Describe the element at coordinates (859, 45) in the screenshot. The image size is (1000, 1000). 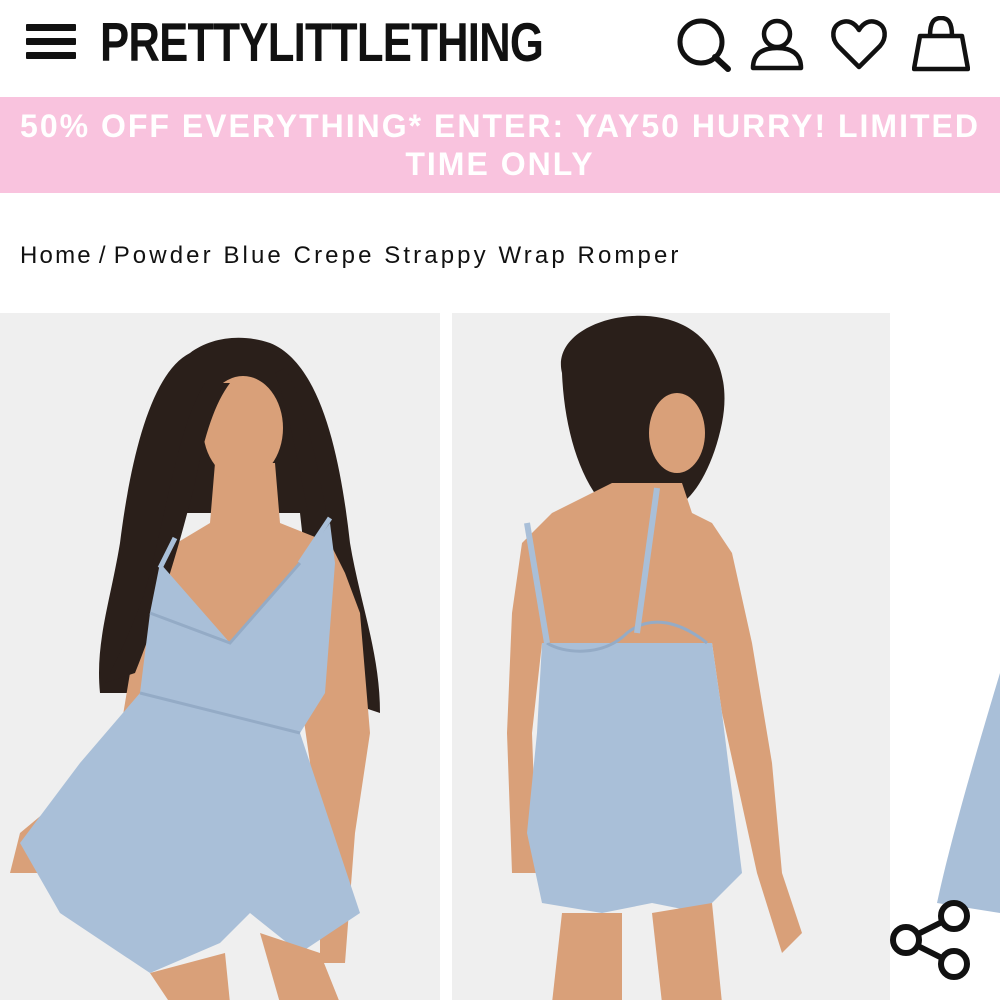
I see `heart-icon` at that location.